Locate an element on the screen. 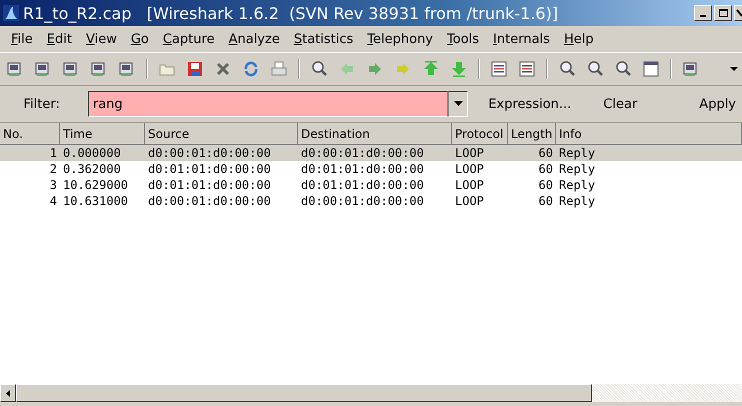 The height and width of the screenshot is (406, 742). menu-item: Tools is located at coordinates (463, 39).